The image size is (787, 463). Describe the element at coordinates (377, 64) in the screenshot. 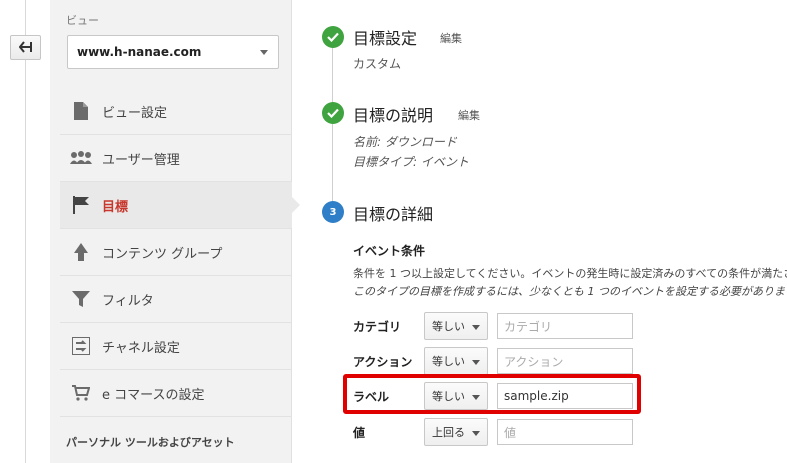

I see `step1-summary: カスタム` at that location.